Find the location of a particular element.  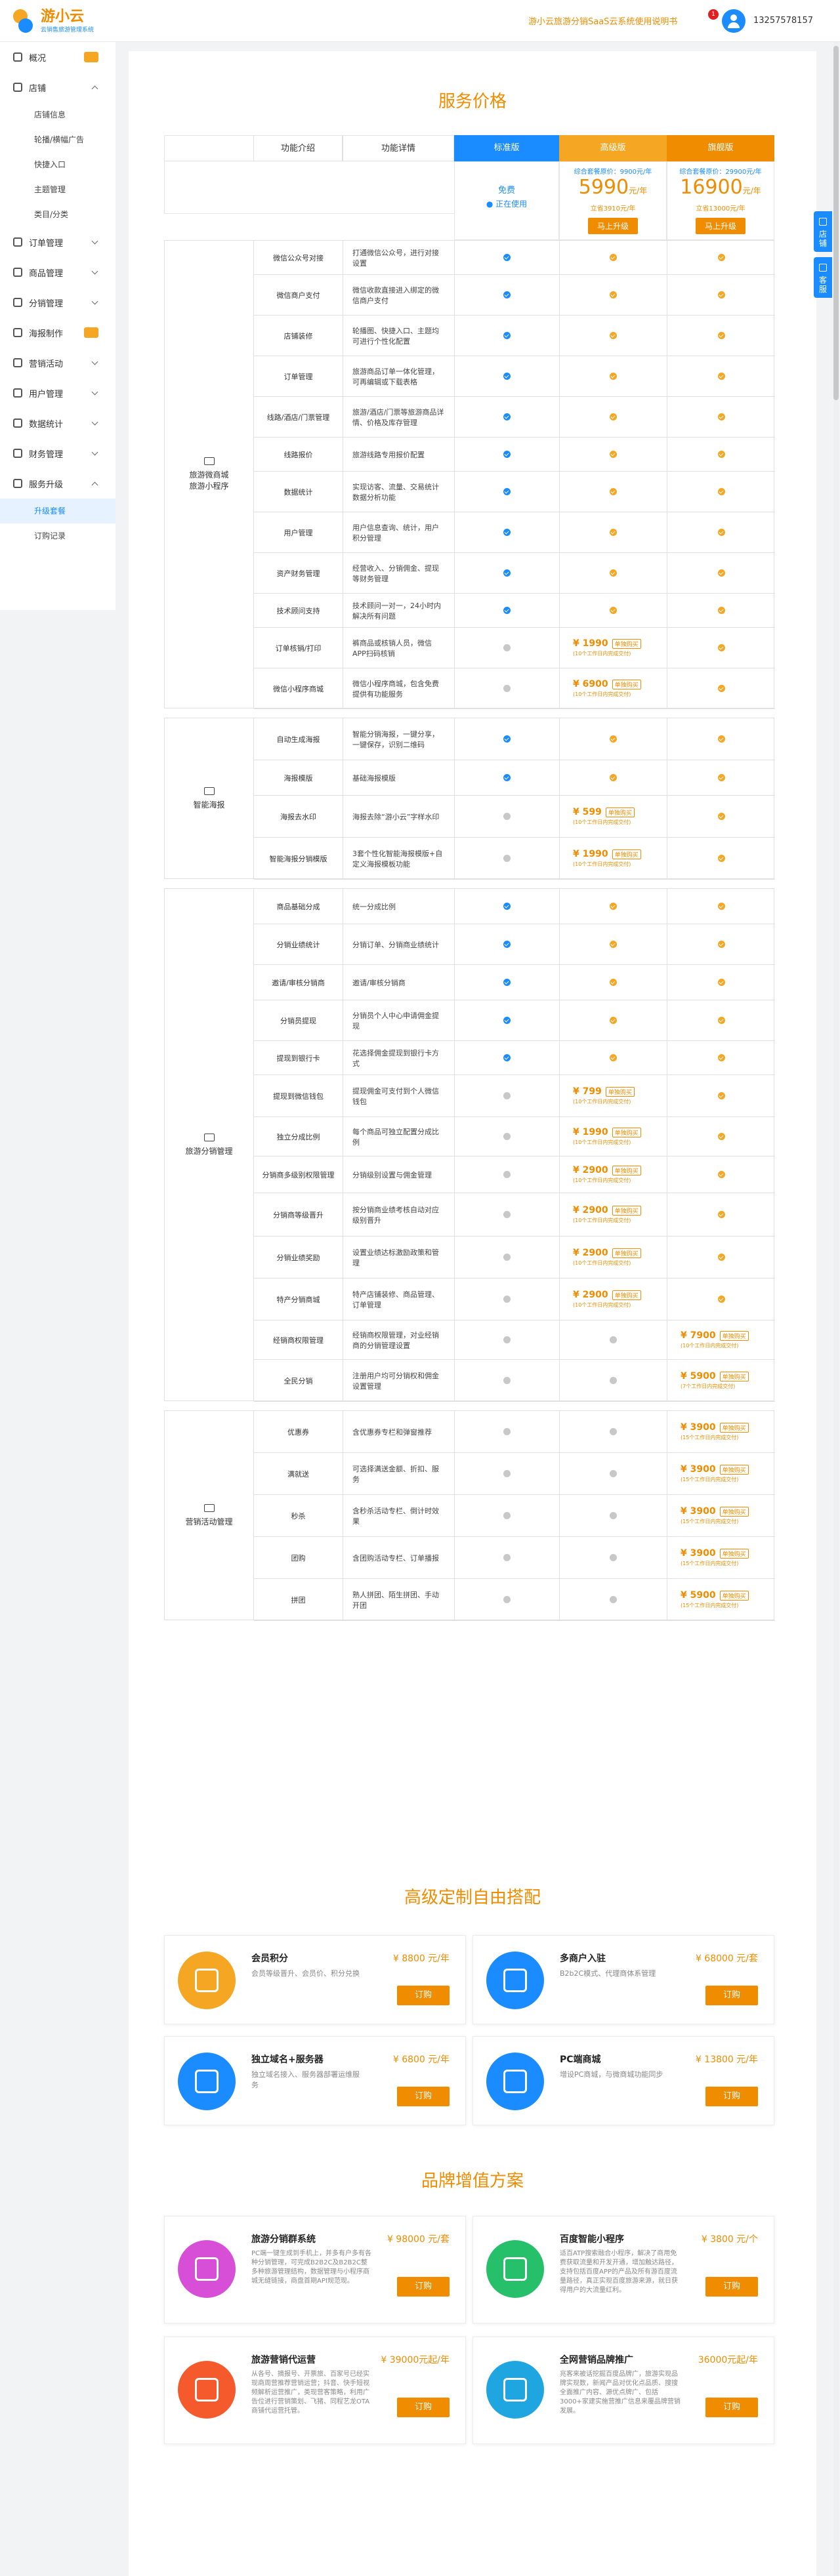

sidebar-item: 店铺 is located at coordinates (58, 87).